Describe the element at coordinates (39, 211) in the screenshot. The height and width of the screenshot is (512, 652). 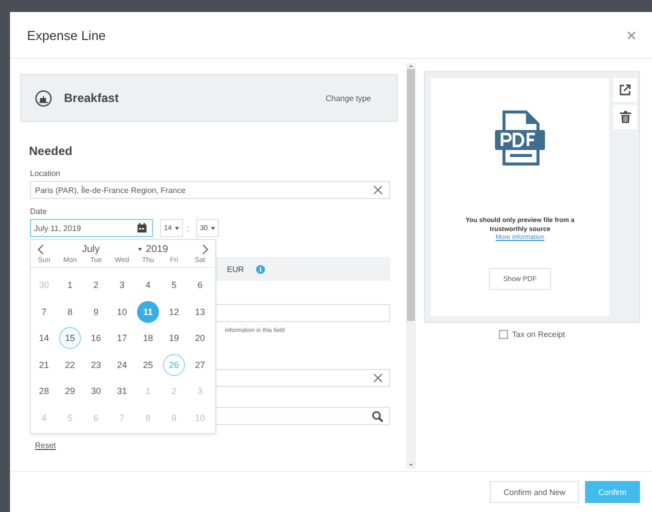
I see `field-label: Date` at that location.